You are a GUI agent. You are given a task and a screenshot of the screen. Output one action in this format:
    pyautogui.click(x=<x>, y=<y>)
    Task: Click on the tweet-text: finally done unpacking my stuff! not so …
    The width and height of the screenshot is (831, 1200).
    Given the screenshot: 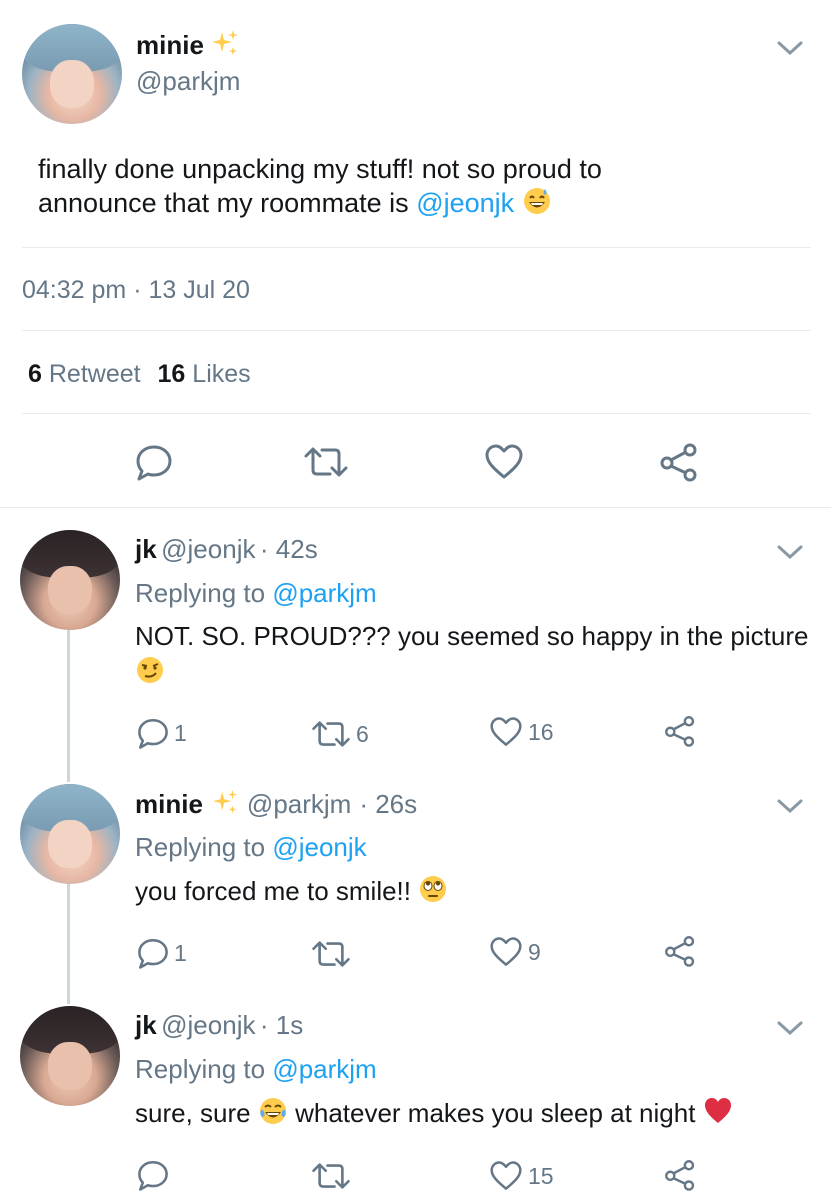 What is the action you would take?
    pyautogui.click(x=418, y=188)
    